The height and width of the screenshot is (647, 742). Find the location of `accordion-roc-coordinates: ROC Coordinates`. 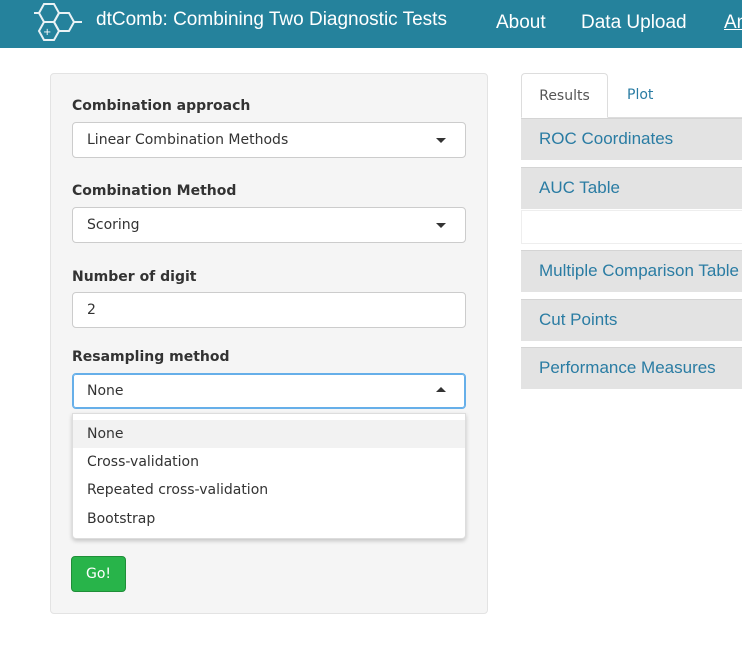

accordion-roc-coordinates: ROC Coordinates is located at coordinates (631, 139).